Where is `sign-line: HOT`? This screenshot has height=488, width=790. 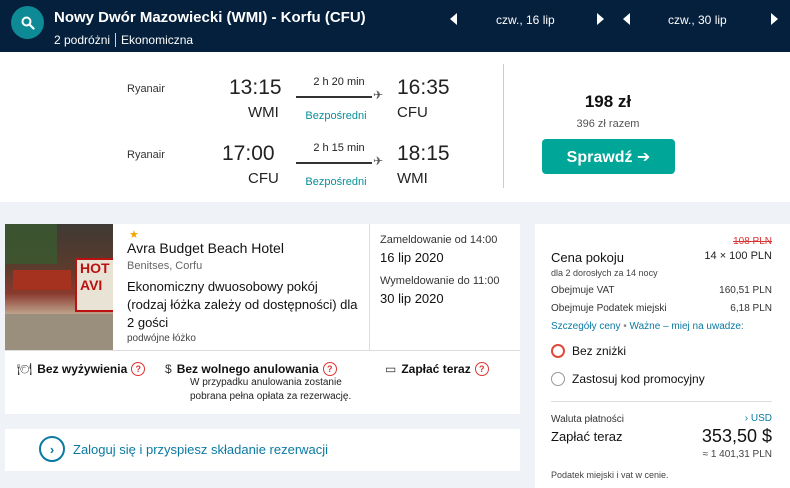
sign-line: HOT is located at coordinates (95, 268).